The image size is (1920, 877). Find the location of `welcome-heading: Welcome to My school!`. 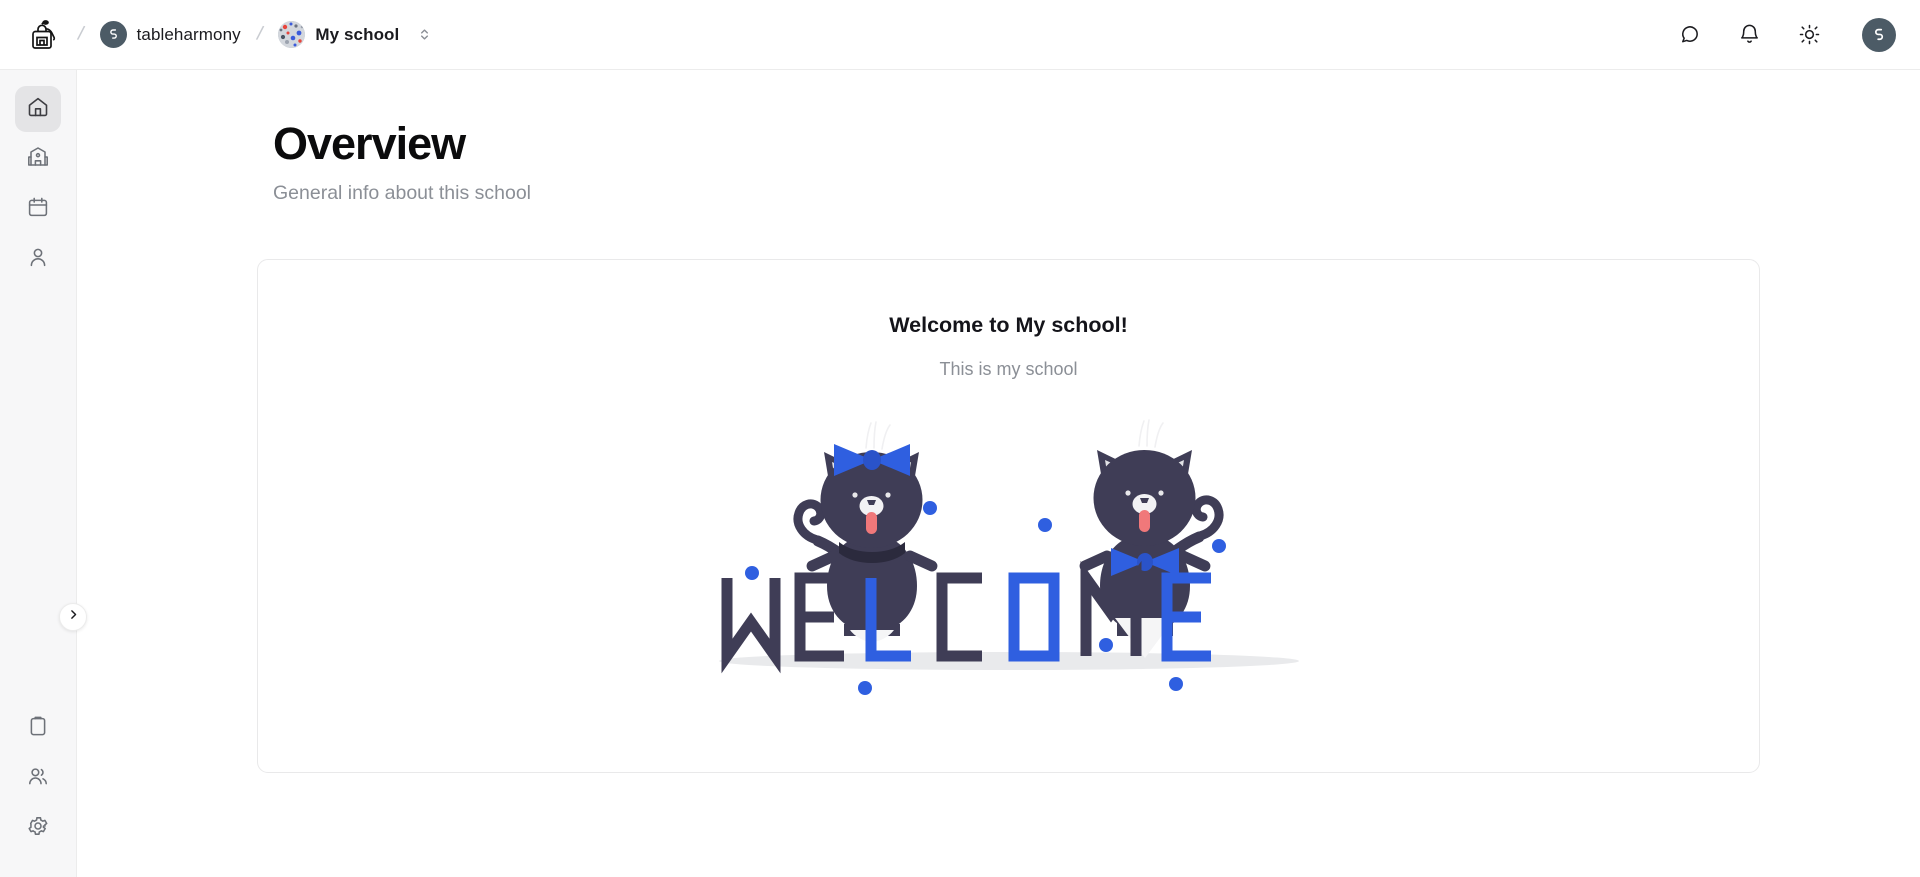

welcome-heading: Welcome to My school! is located at coordinates (1008, 325).